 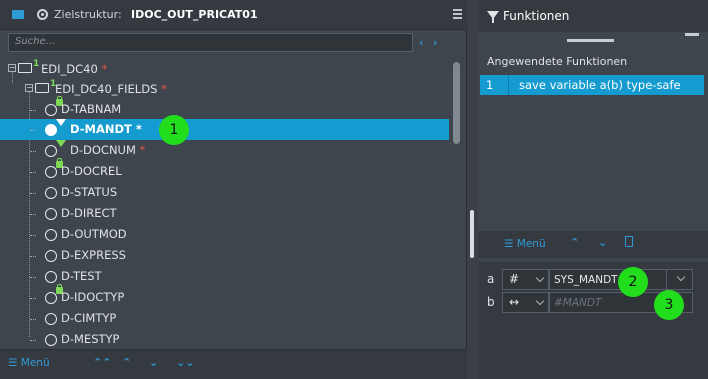 I want to click on tree-menu-button: ☰ Menü, so click(x=29, y=363).